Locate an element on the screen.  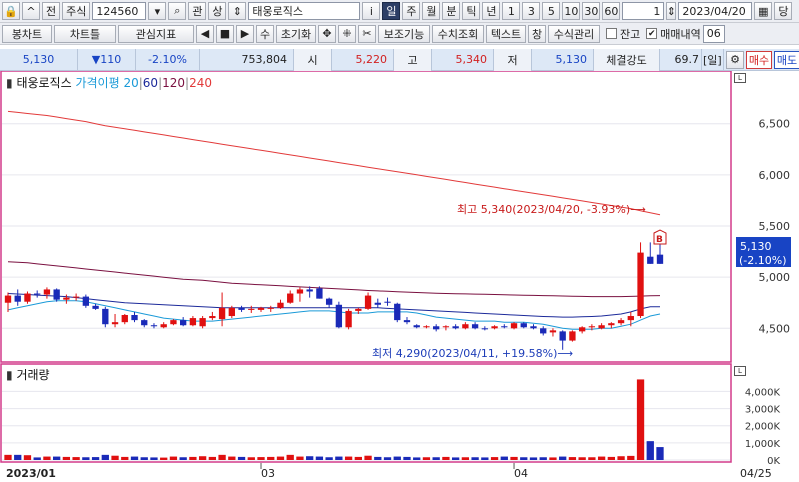
asset-type-select: 주식 is located at coordinates (76, 11).